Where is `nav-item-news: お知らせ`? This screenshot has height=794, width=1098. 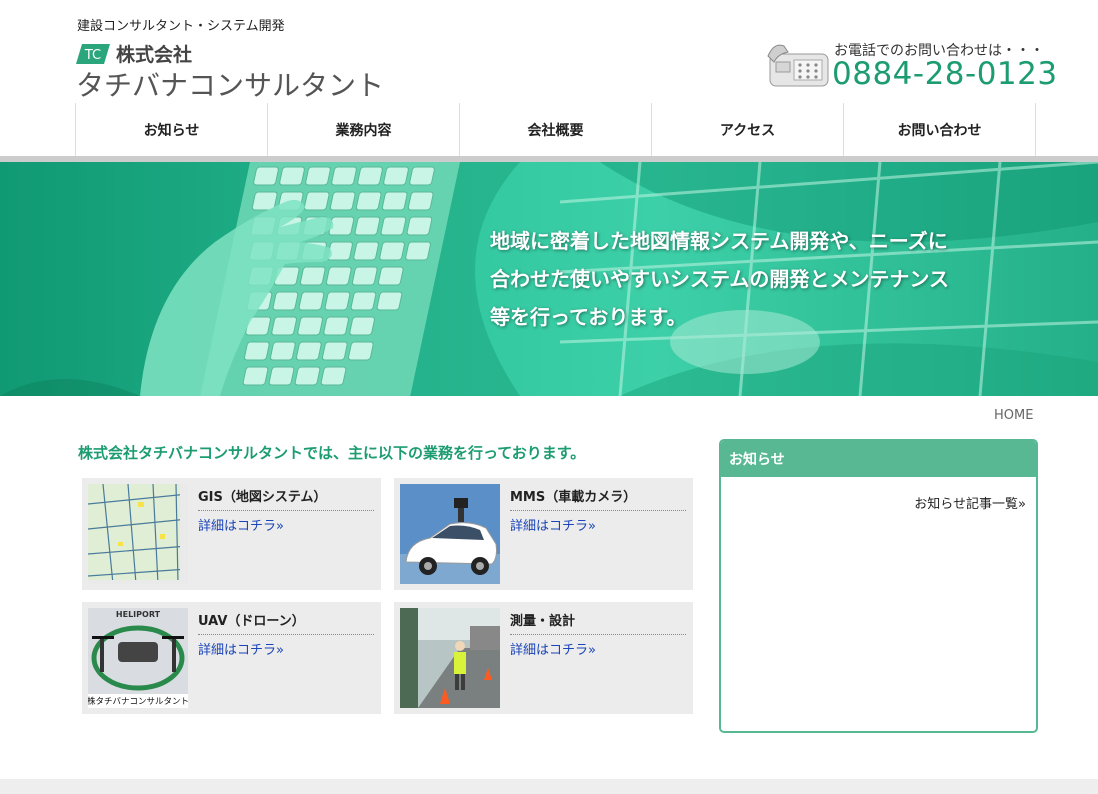 nav-item-news: お知らせ is located at coordinates (172, 130).